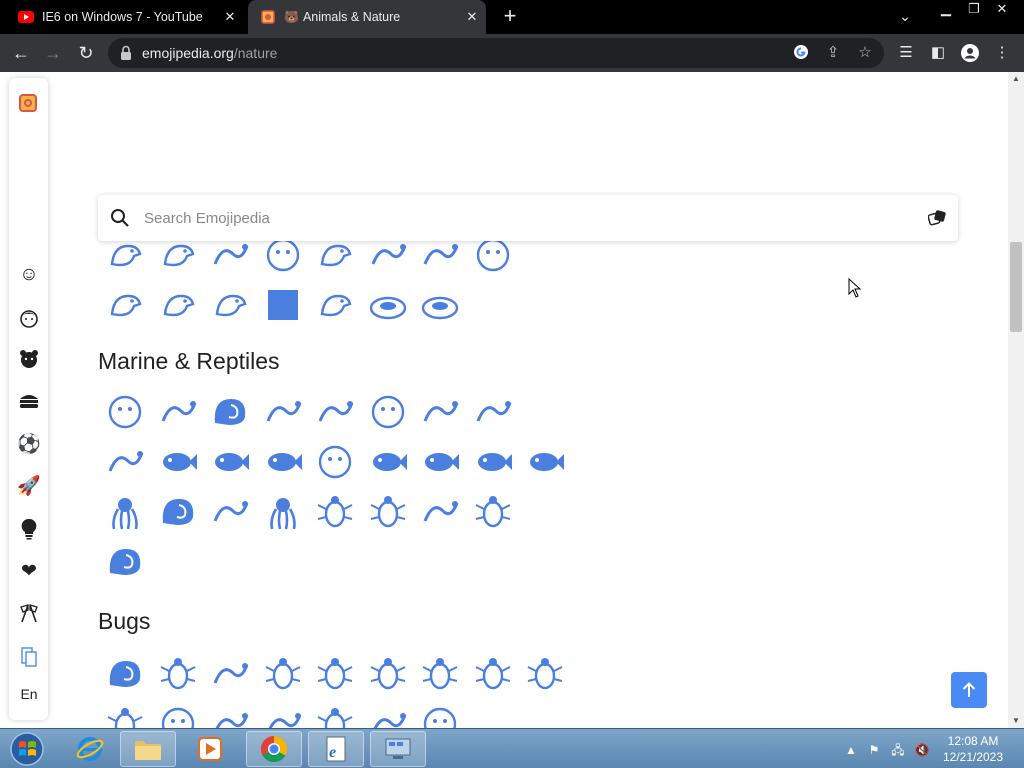  What do you see at coordinates (29, 571) in the screenshot?
I see `symbols-icon: ❤` at bounding box center [29, 571].